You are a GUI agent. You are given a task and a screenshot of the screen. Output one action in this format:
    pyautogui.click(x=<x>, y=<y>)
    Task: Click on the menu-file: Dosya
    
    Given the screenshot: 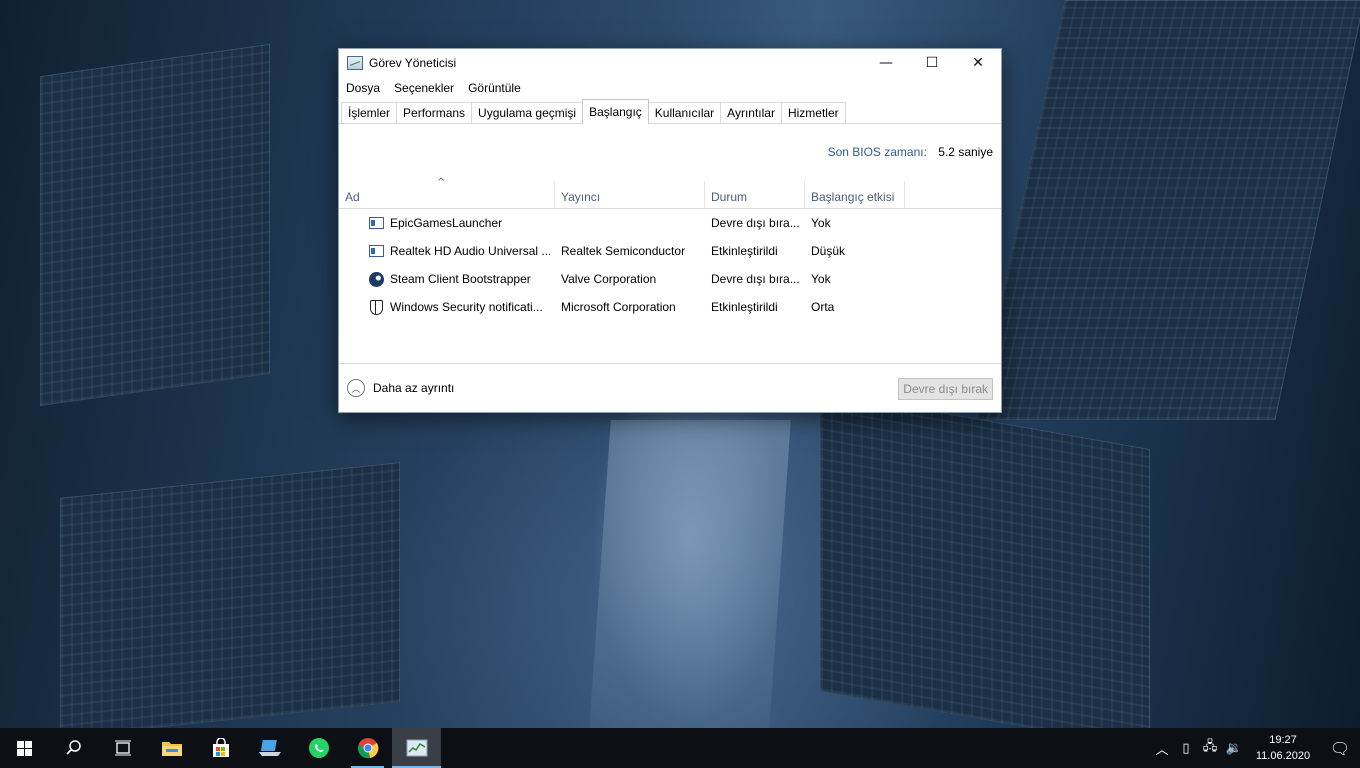 What is the action you would take?
    pyautogui.click(x=363, y=88)
    